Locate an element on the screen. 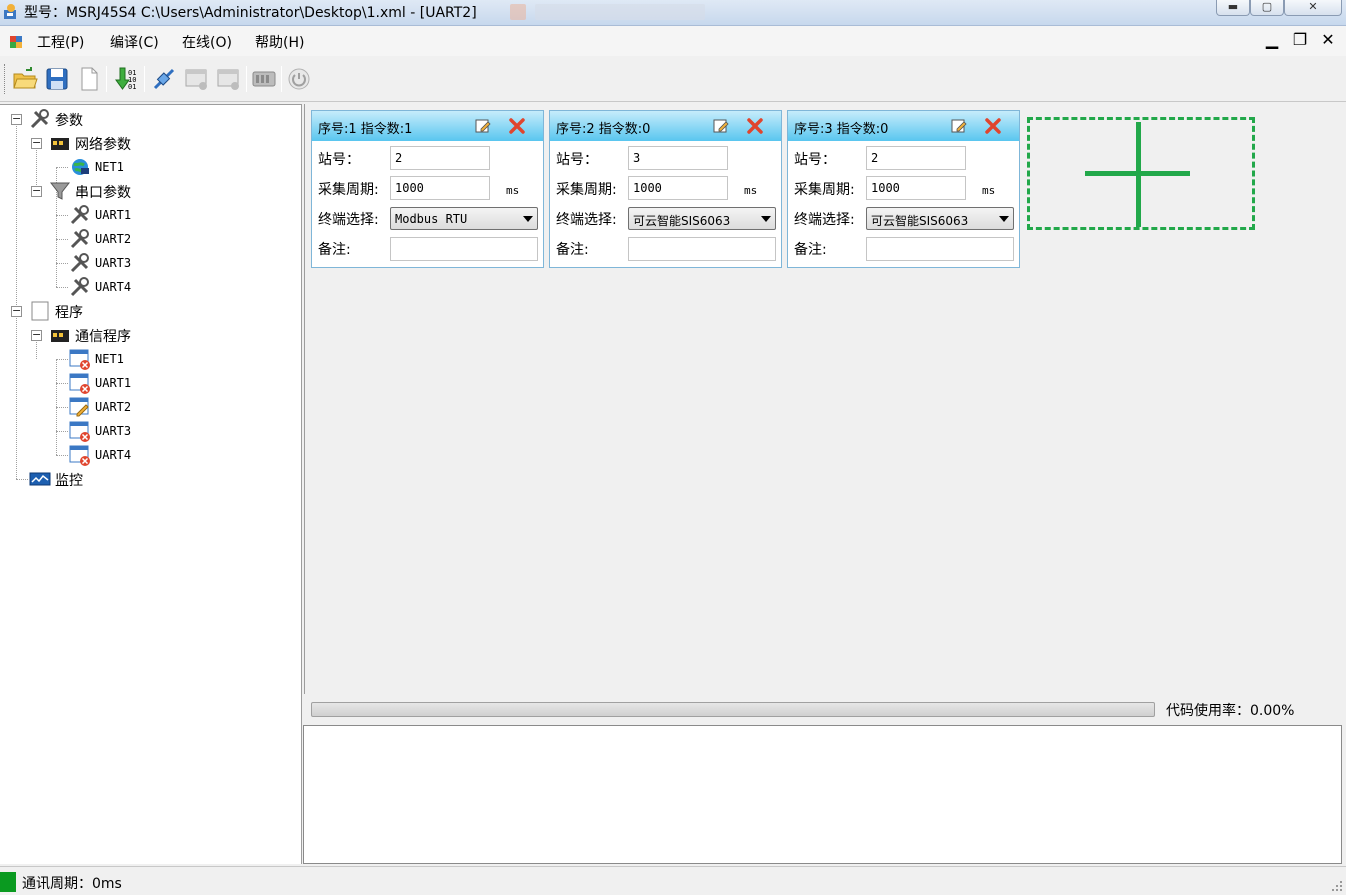 Image resolution: width=1346 pixels, height=895 pixels. device-icon is located at coordinates (264, 79).